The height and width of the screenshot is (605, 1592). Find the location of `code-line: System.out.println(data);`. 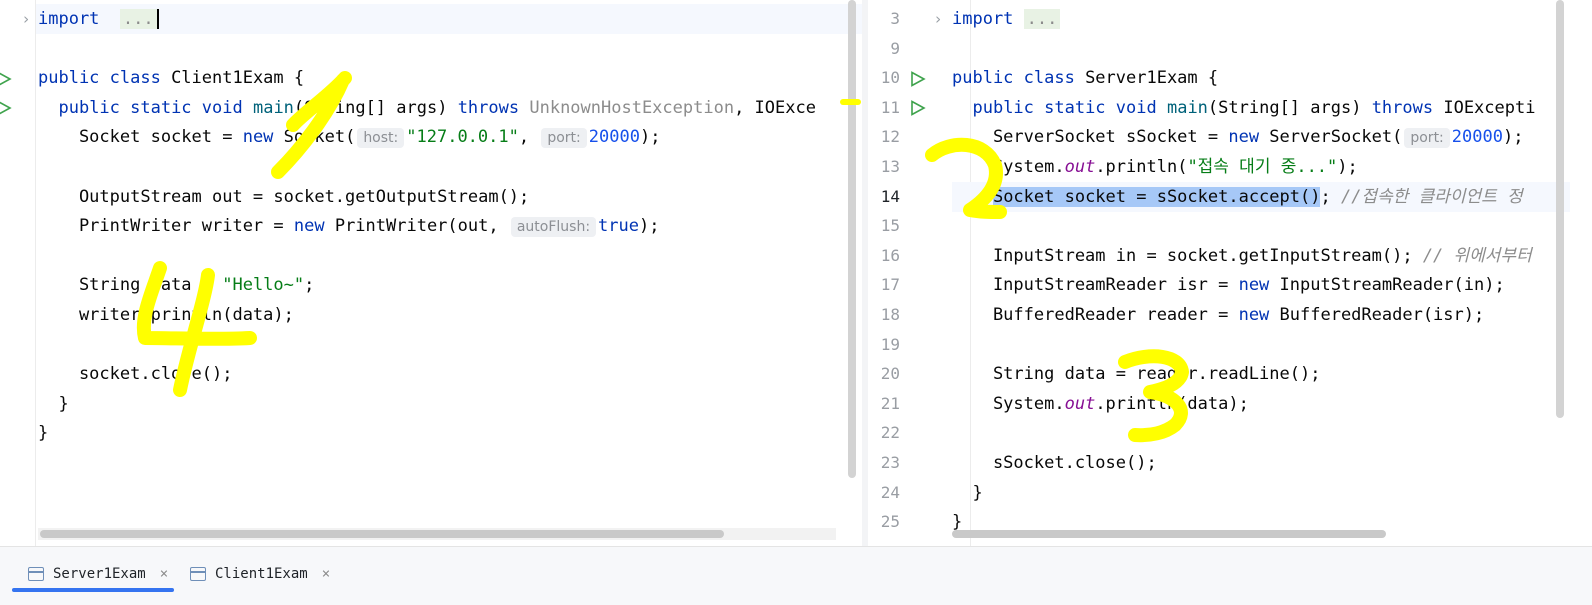

code-line: System.out.println(data); is located at coordinates (1261, 404).